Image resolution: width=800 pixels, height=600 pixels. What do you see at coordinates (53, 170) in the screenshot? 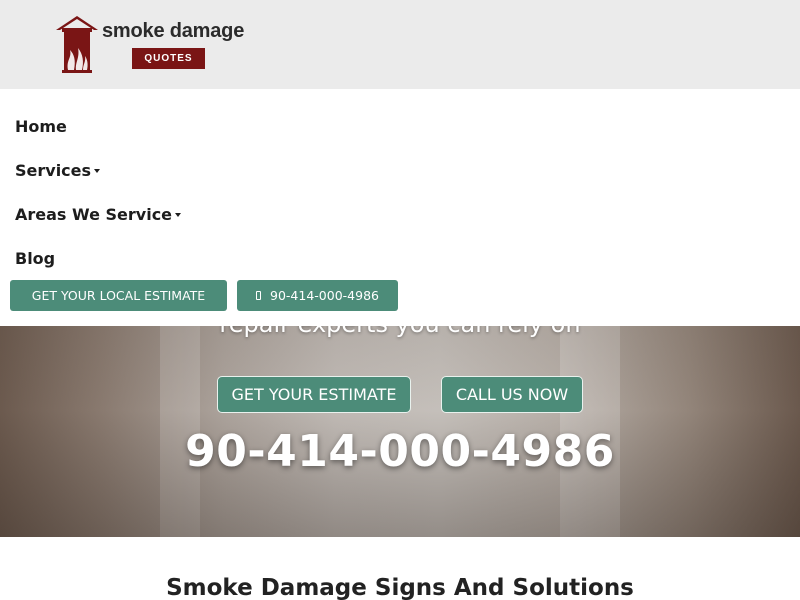
I see `nav-item-label: Services` at bounding box center [53, 170].